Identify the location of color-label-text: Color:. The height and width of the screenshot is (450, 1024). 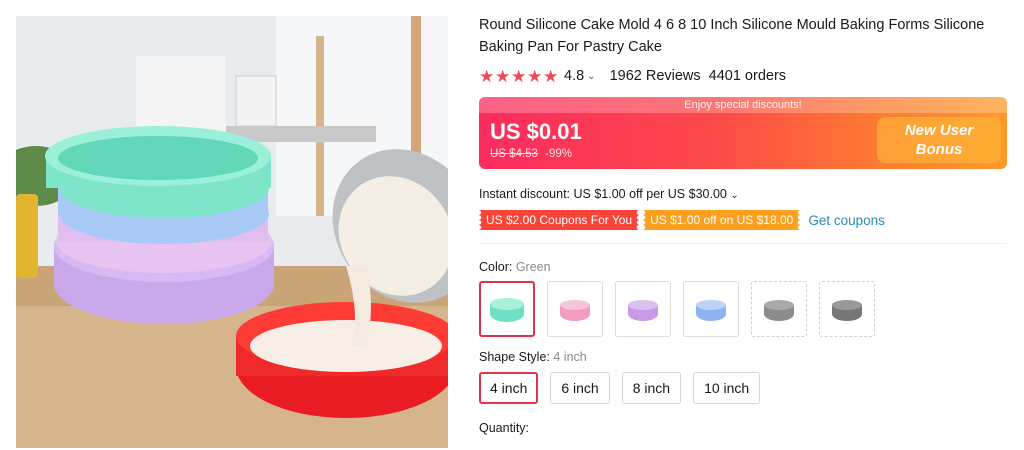
(496, 267).